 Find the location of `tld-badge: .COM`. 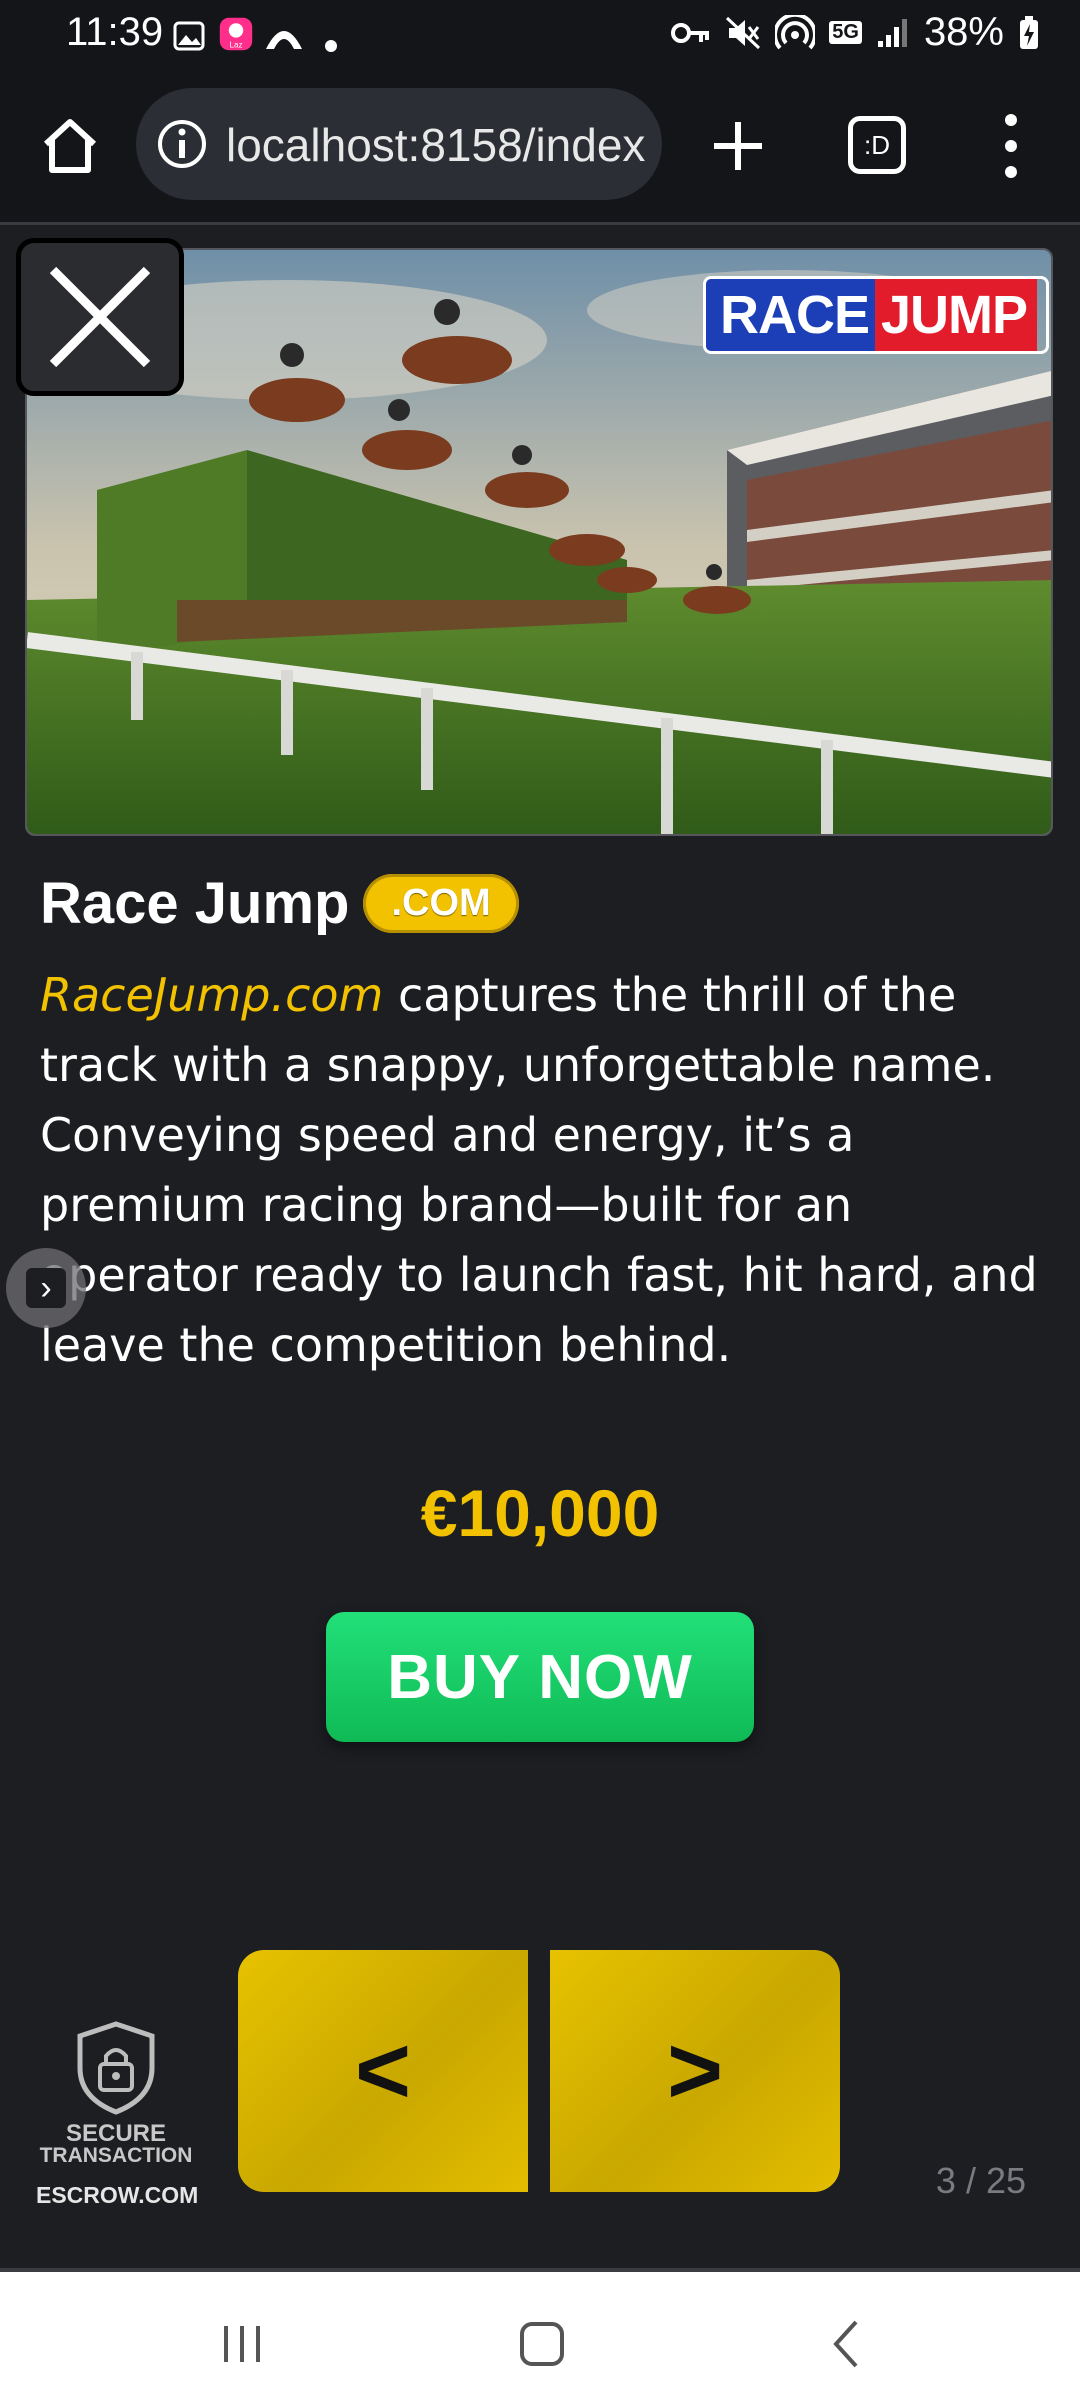

tld-badge: .COM is located at coordinates (441, 903).